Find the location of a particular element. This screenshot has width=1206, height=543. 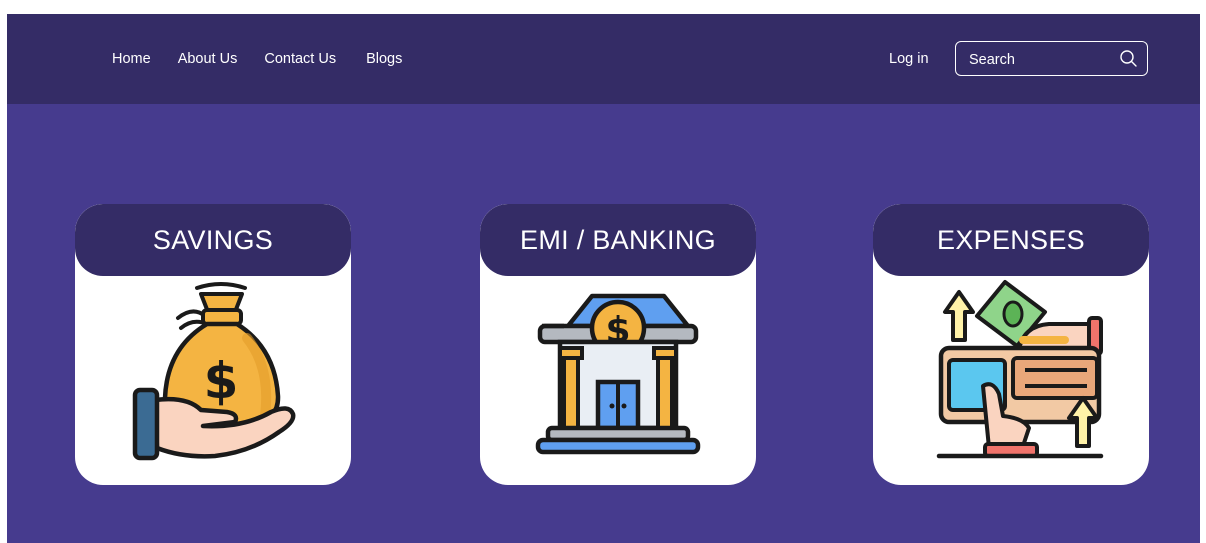

search-input is located at coordinates (1039, 60).